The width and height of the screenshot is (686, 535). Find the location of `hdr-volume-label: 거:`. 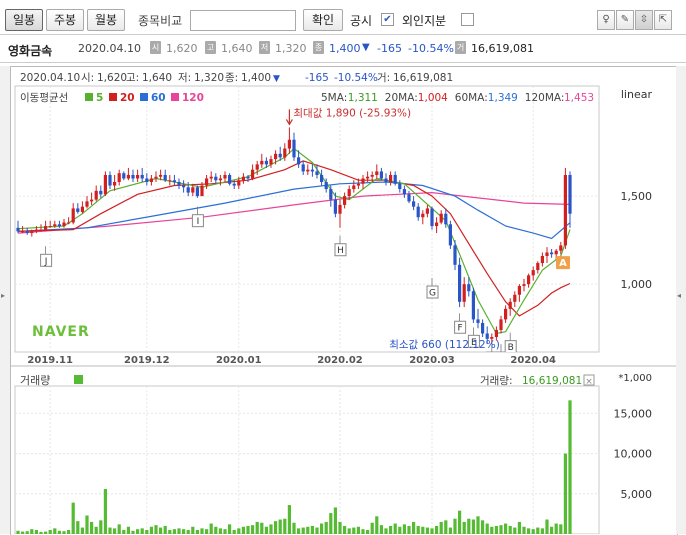

hdr-volume-label: 거: is located at coordinates (383, 78).